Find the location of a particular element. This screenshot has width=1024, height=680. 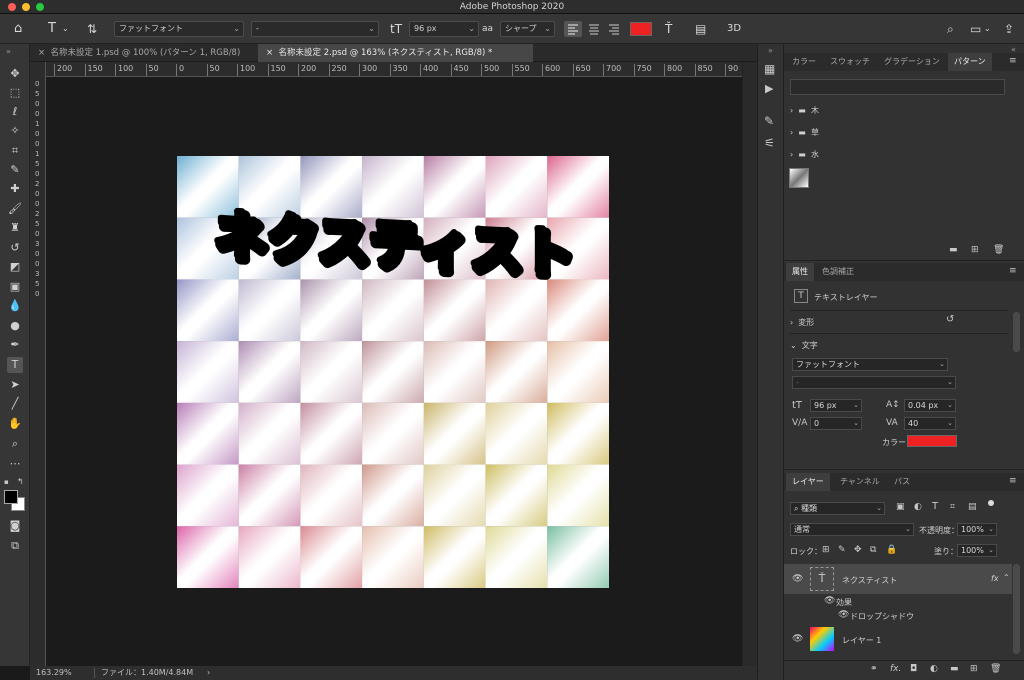

pattern-folder-grass: › ▬ 草 is located at coordinates (804, 132).